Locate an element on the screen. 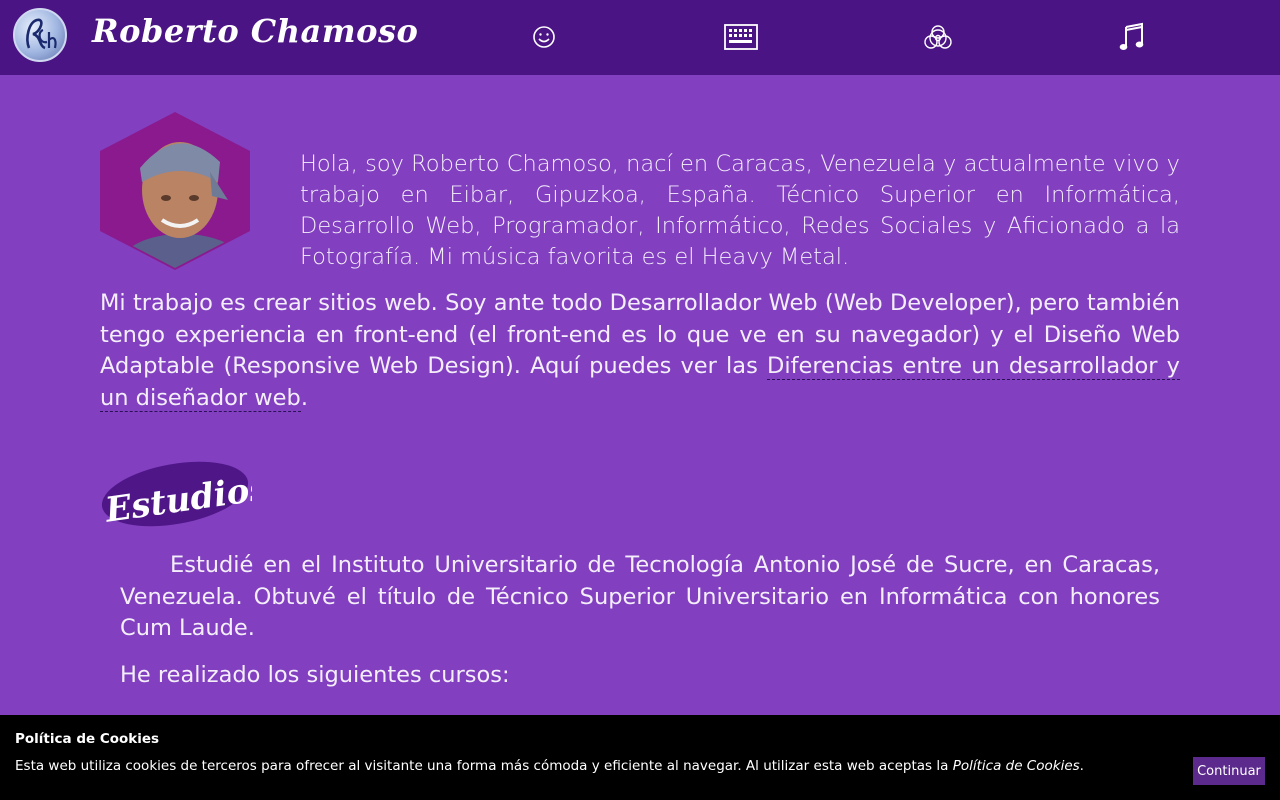 The height and width of the screenshot is (800, 1280). studies-heading-badge: Estudios is located at coordinates (185, 495).